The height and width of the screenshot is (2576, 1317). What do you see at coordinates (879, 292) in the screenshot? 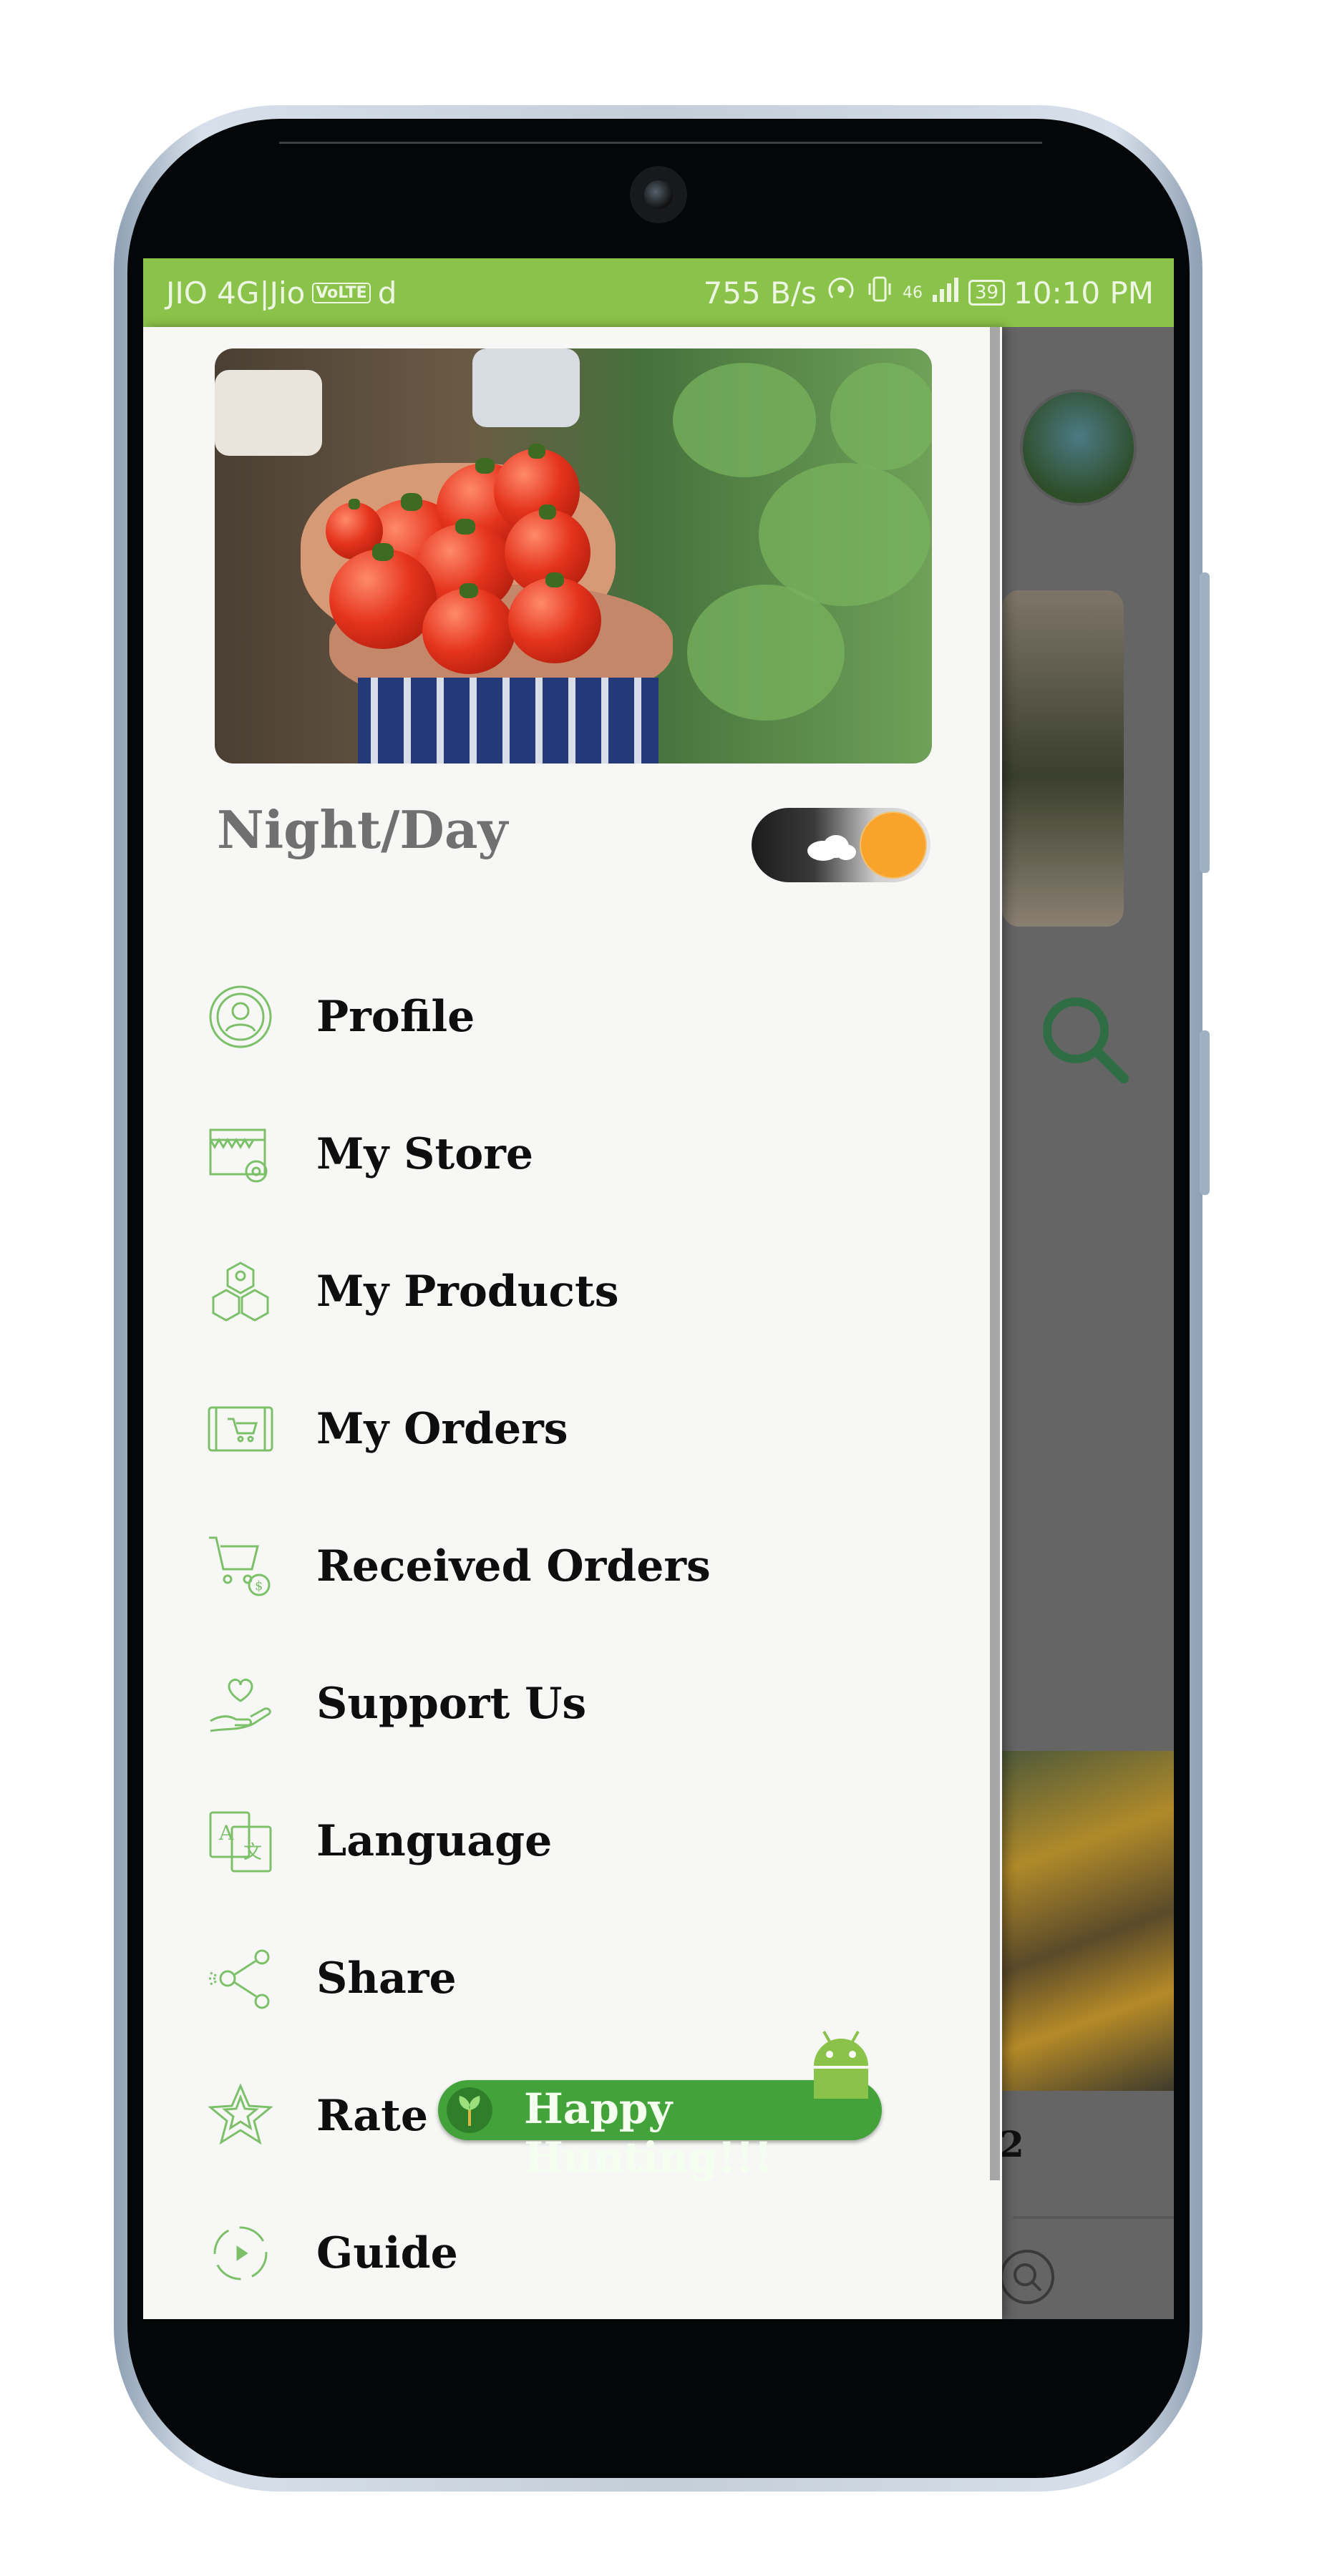
I see `vibrate-icon` at bounding box center [879, 292].